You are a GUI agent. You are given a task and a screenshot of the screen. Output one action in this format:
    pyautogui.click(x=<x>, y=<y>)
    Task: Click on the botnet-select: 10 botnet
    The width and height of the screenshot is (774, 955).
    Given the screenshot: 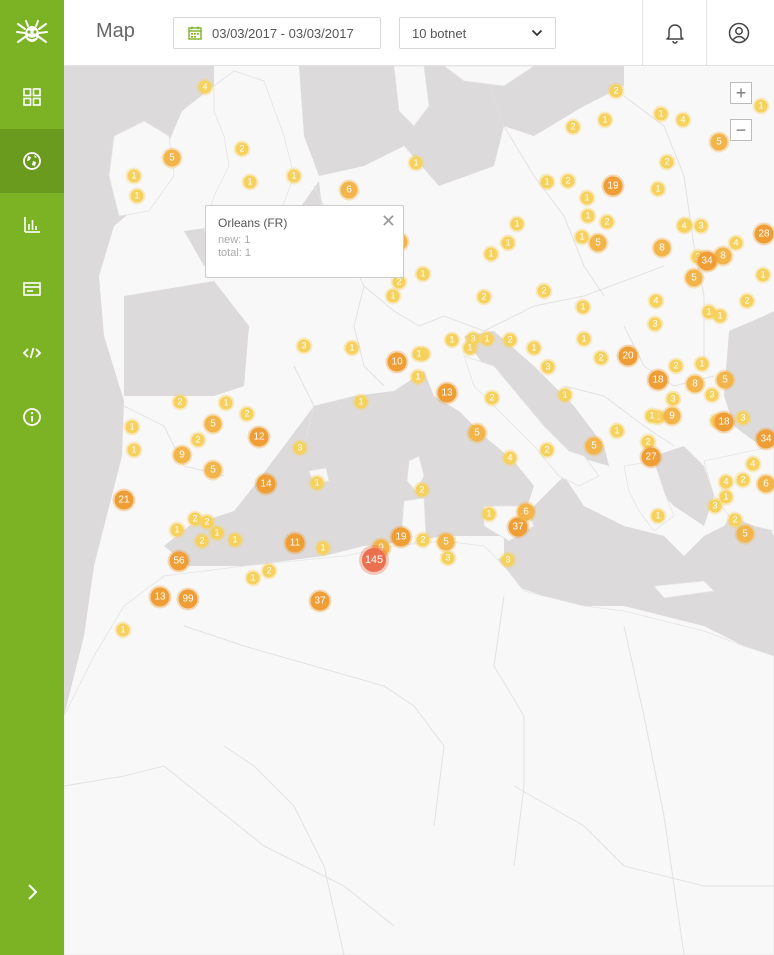 What is the action you would take?
    pyautogui.click(x=477, y=33)
    